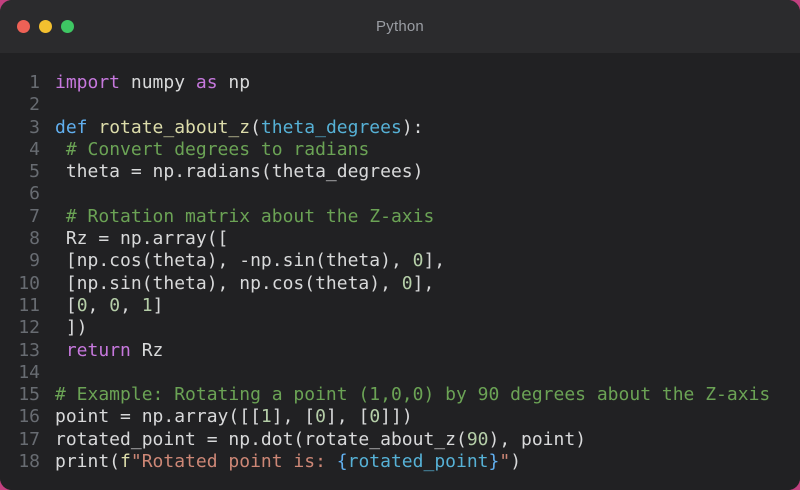 The width and height of the screenshot is (800, 490). I want to click on code-token: [np.sin(theta), np.cos(theta),, so click(228, 283).